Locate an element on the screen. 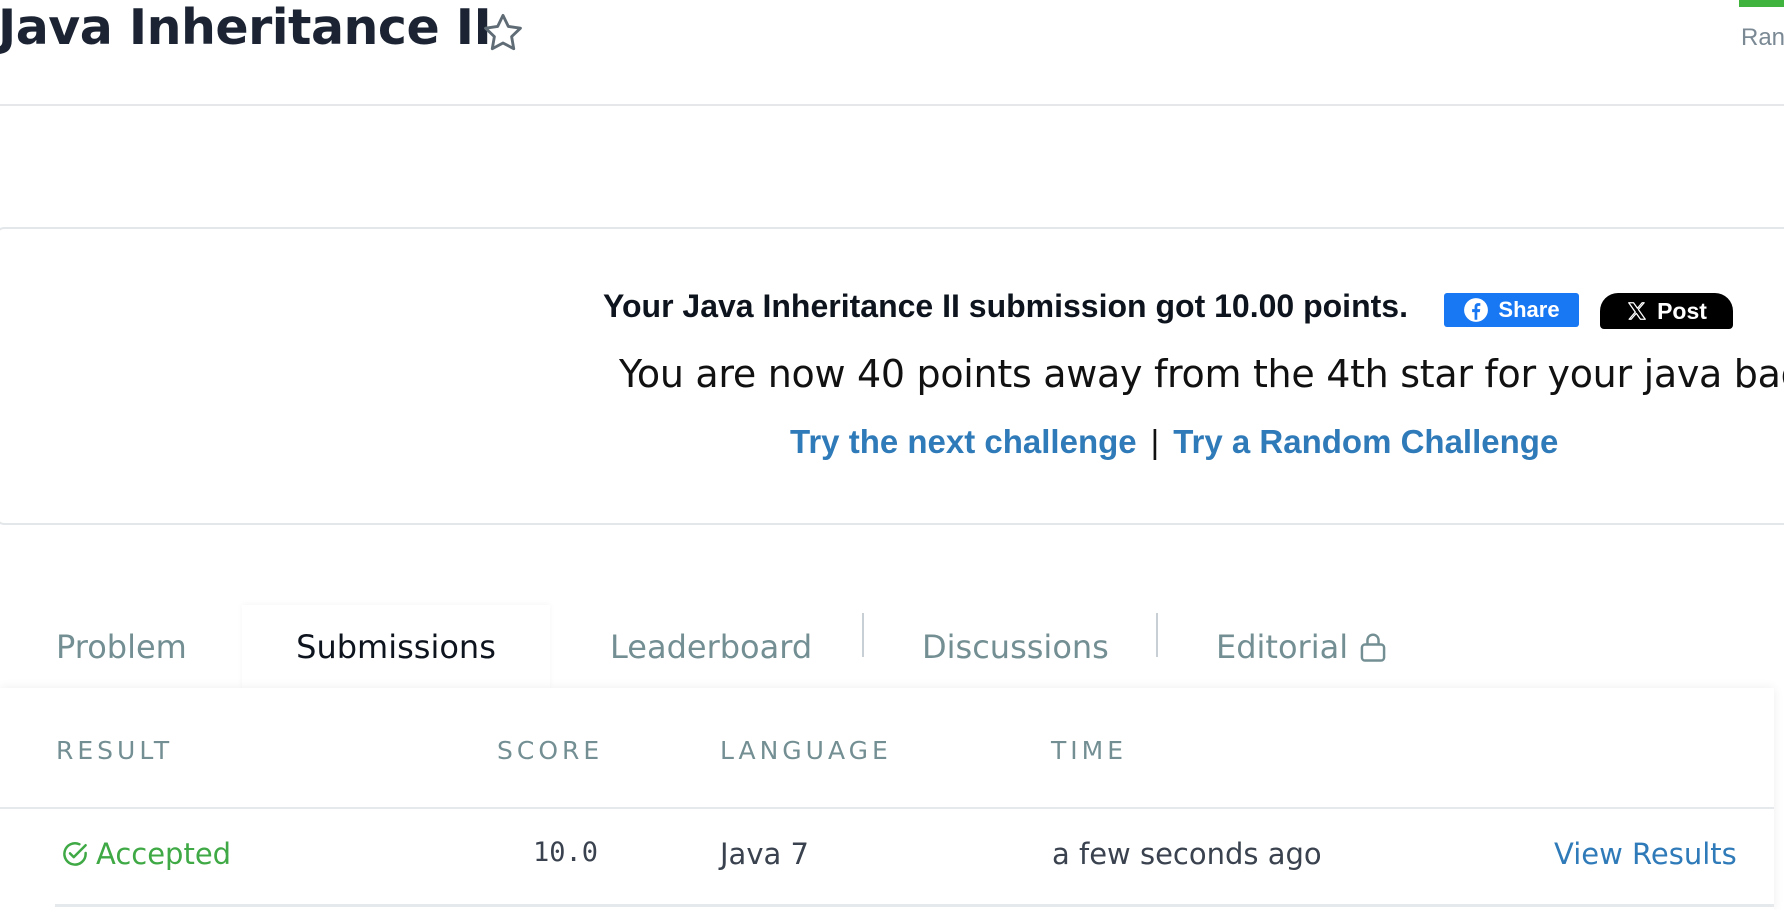 The image size is (1784, 910). tab-editorial-label: Editorial is located at coordinates (1282, 647).